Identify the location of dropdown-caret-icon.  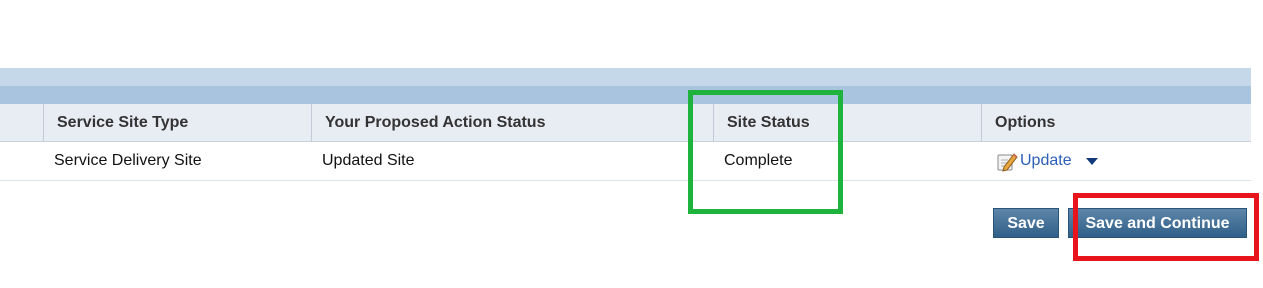
(1091, 161).